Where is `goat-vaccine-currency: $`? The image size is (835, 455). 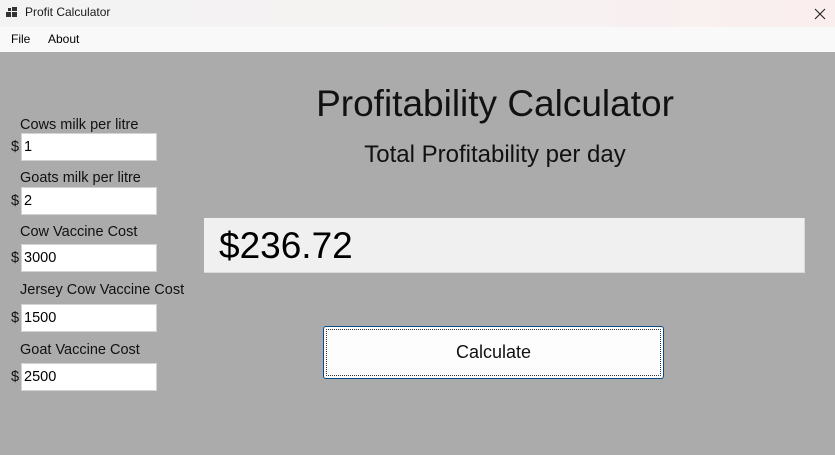 goat-vaccine-currency: $ is located at coordinates (15, 377).